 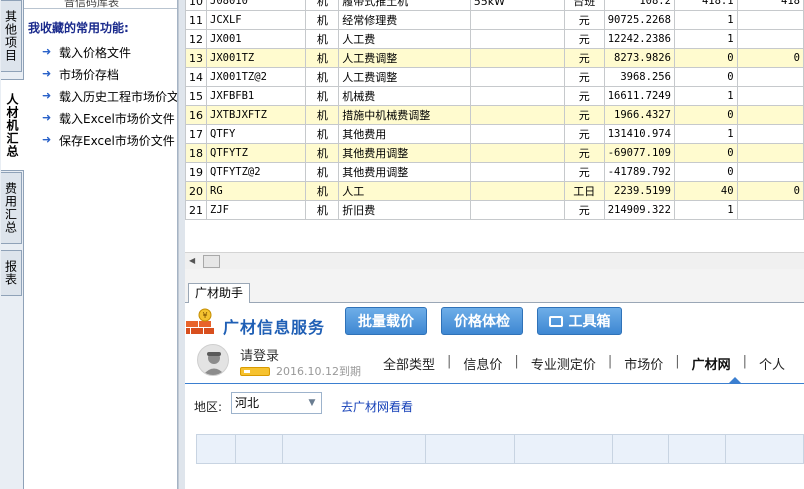 What do you see at coordinates (256, 77) in the screenshot?
I see `item-code-cell: JX001TZ@2` at bounding box center [256, 77].